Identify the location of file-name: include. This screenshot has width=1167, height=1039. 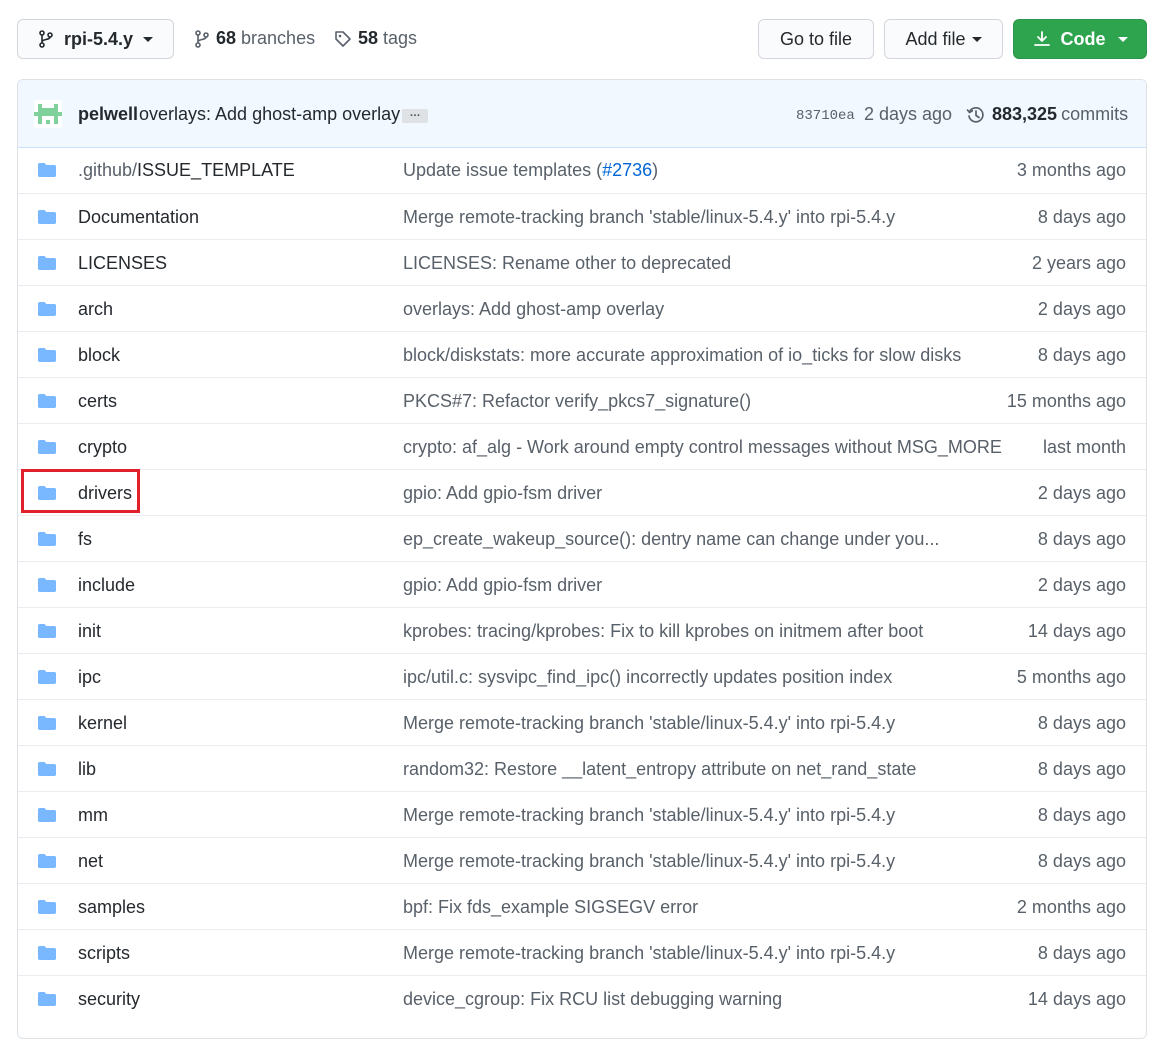
(107, 585).